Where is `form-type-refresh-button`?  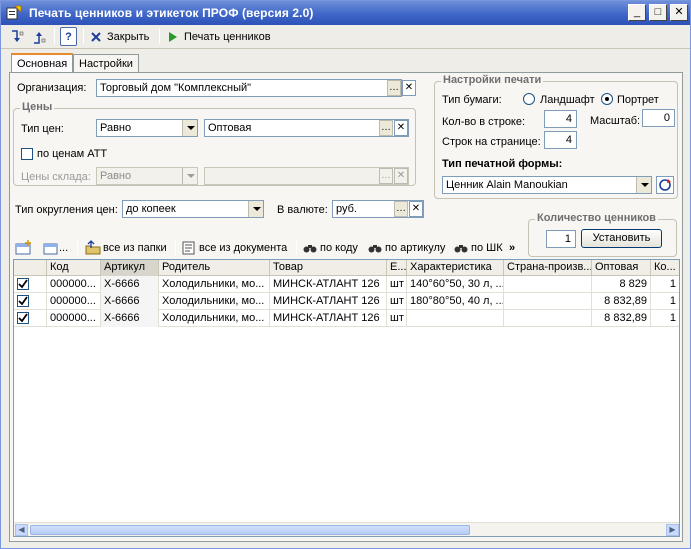
form-type-refresh-button is located at coordinates (665, 185).